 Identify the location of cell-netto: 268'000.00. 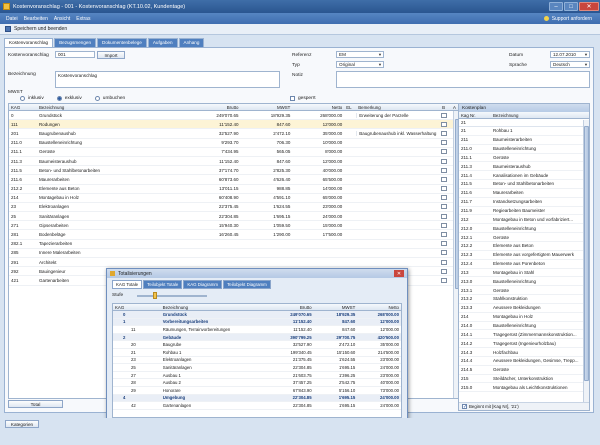
(318, 115).